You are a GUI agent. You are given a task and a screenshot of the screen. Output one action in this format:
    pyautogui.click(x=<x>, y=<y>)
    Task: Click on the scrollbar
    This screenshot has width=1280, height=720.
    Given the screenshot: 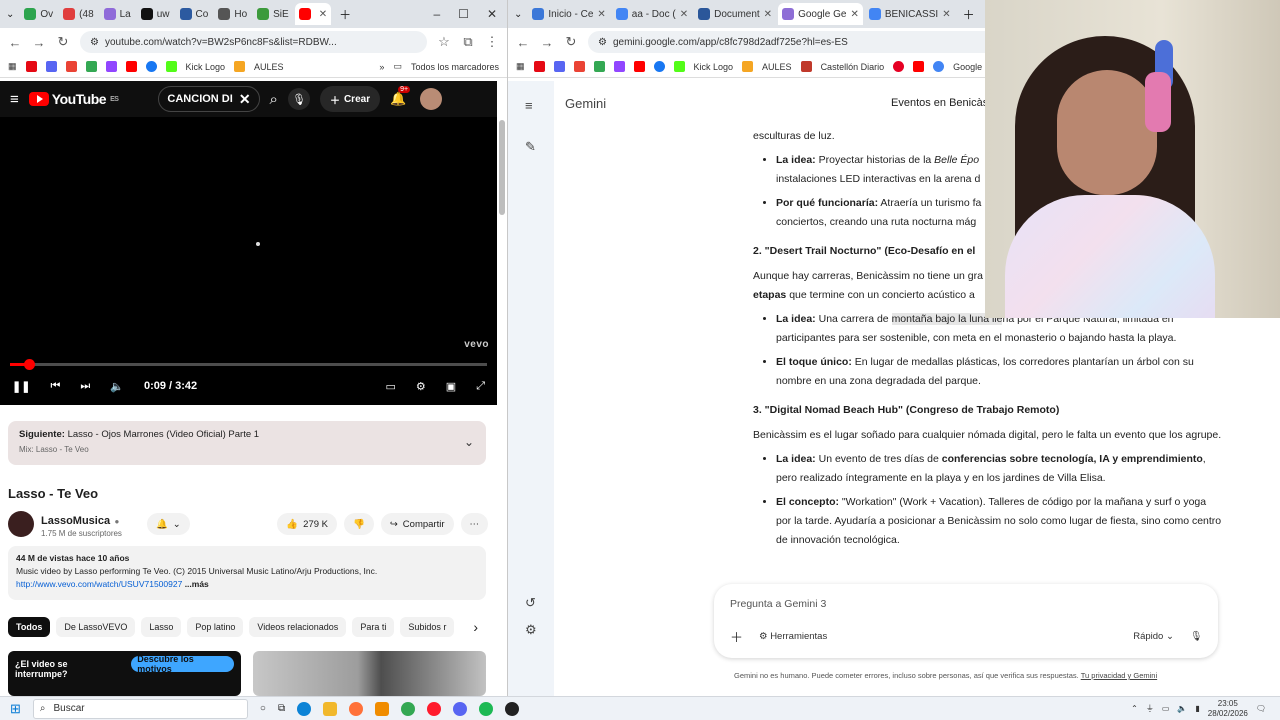 What is the action you would take?
    pyautogui.click(x=502, y=167)
    